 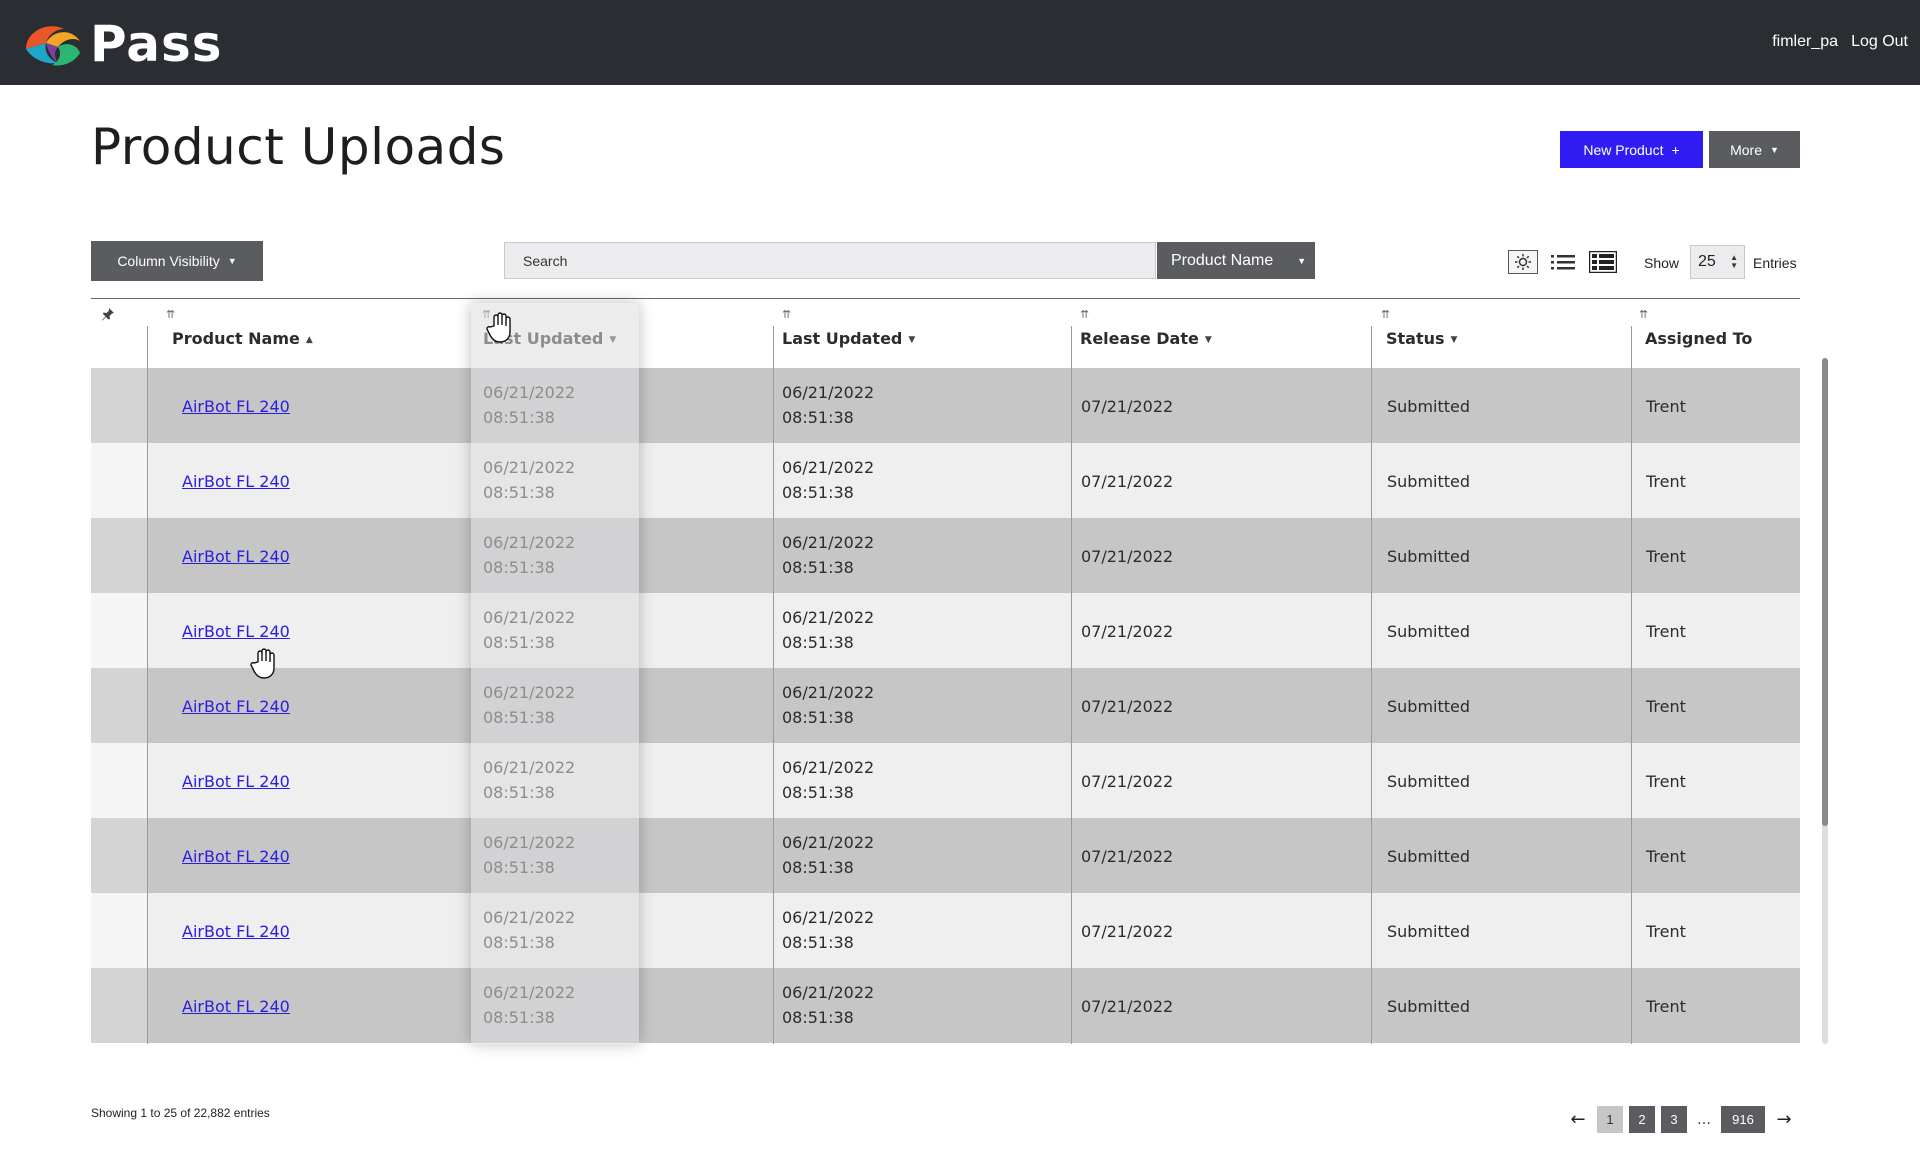 I want to click on col-header-status: ⇈ Status ▼, so click(x=1500, y=333).